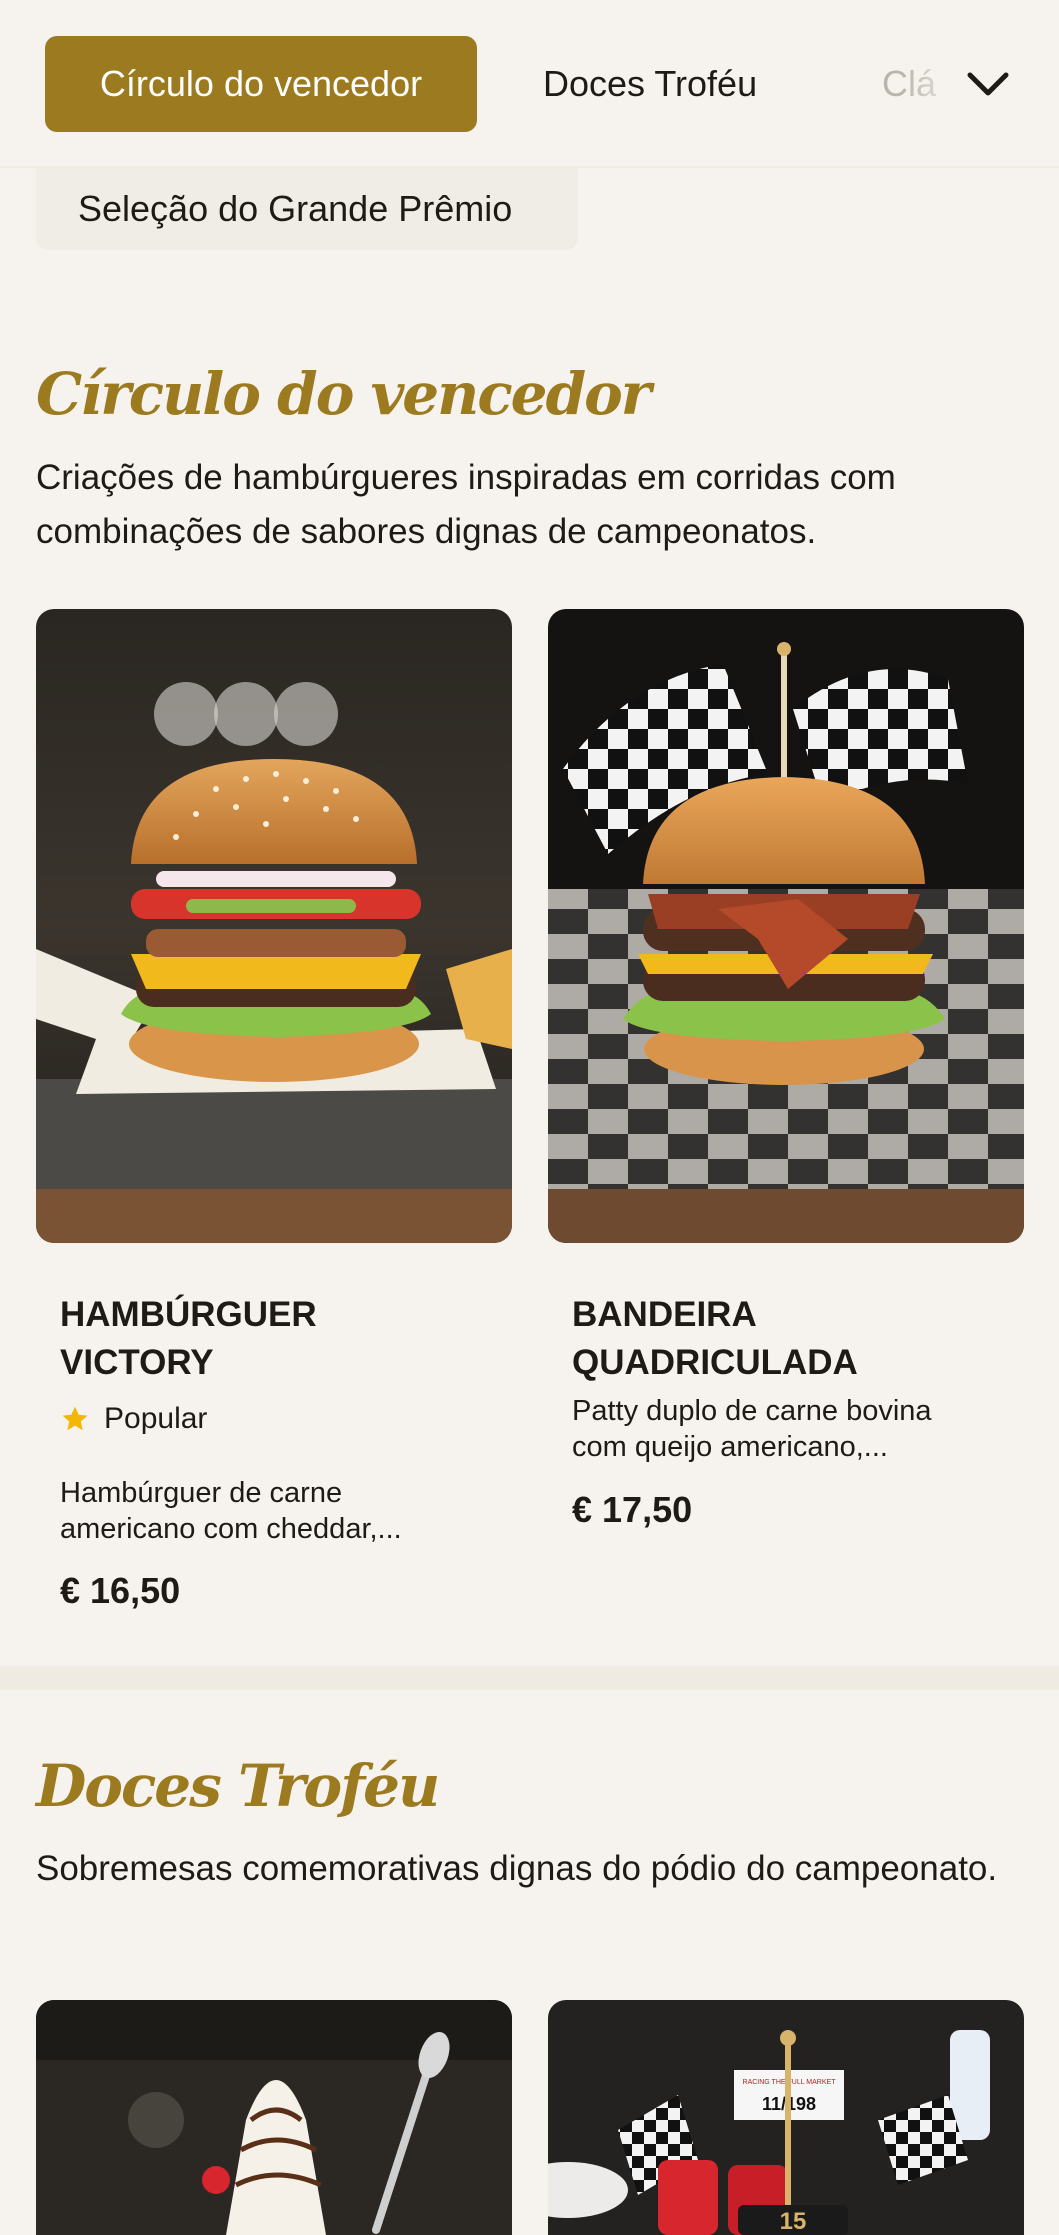 Image resolution: width=1059 pixels, height=2235 pixels. Describe the element at coordinates (274, 926) in the screenshot. I see `item-image-victory` at that location.